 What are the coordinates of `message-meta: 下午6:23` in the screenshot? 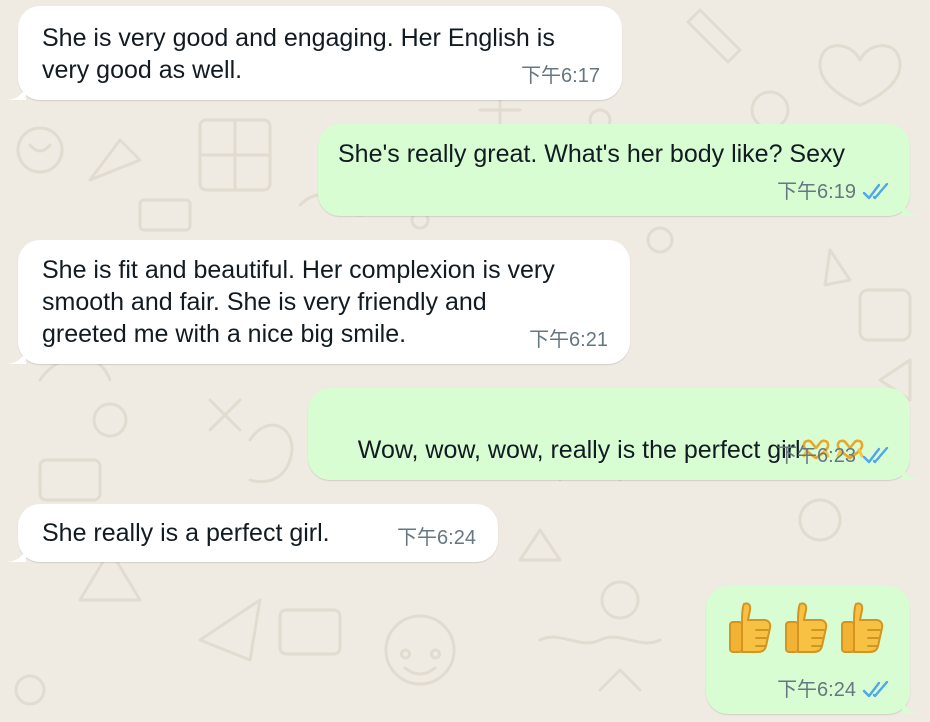 It's located at (833, 456).